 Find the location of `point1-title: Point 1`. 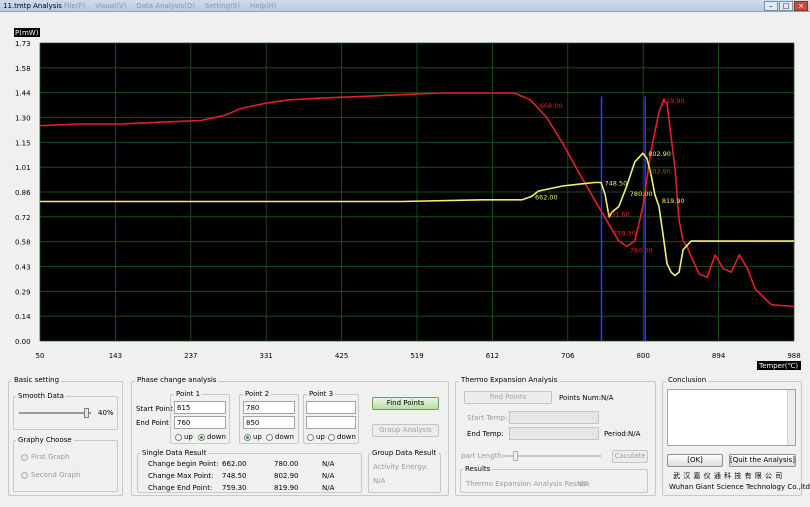

point1-title: Point 1 is located at coordinates (188, 394).